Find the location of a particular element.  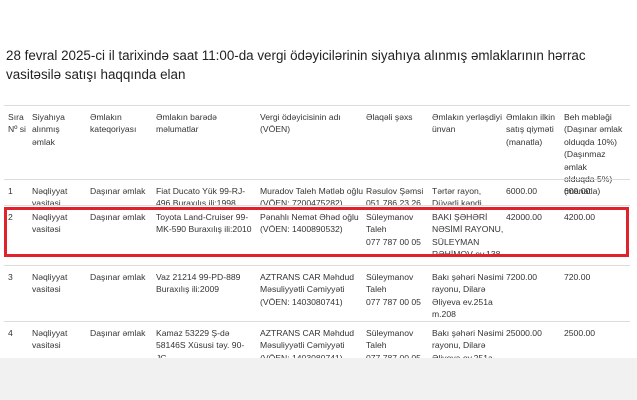

row-deposit: 4200.00 is located at coordinates (580, 217).